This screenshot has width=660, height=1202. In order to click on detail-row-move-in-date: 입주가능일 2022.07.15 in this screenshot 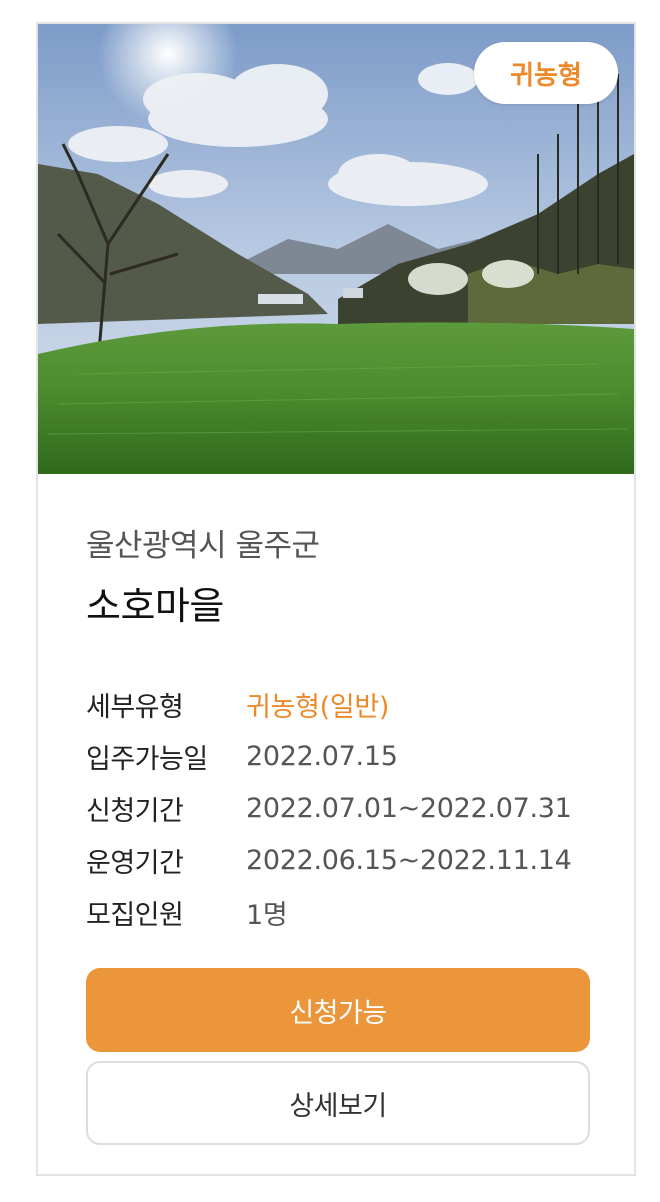, I will do `click(346, 756)`.